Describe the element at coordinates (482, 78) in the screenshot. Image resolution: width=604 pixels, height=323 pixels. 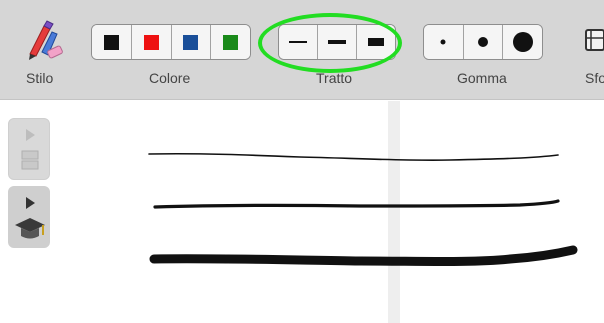
I see `eraser-group-label: Gomma` at that location.